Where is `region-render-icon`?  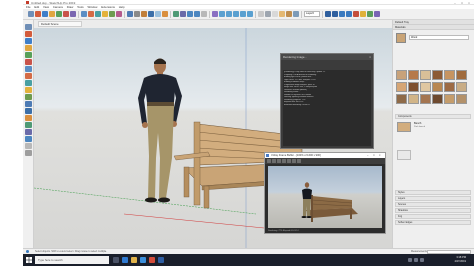
region-render-icon is located at coordinates (284, 161).